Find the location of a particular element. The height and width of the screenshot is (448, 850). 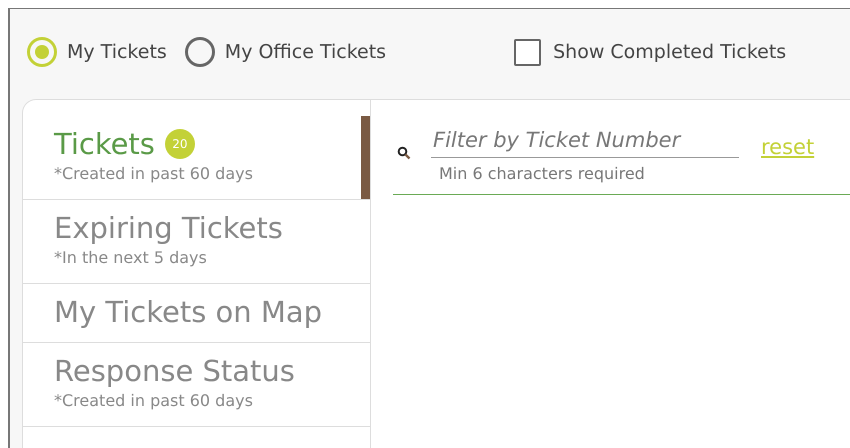

count-badge: 20 is located at coordinates (179, 144).